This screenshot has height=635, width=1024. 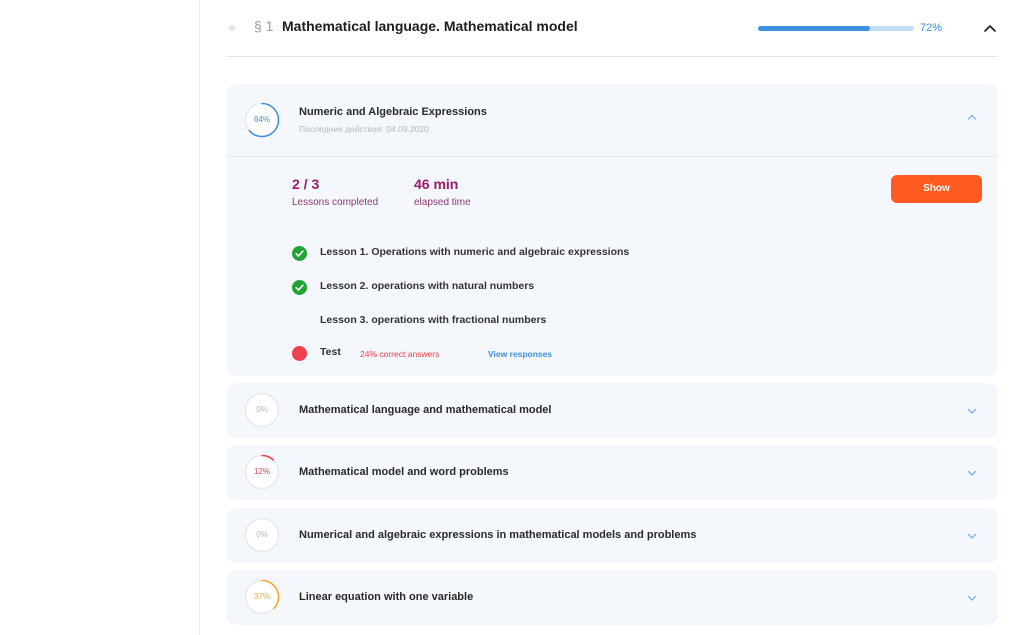 What do you see at coordinates (612, 472) in the screenshot?
I see `topic-card: 12% Mathematical model and word problems` at bounding box center [612, 472].